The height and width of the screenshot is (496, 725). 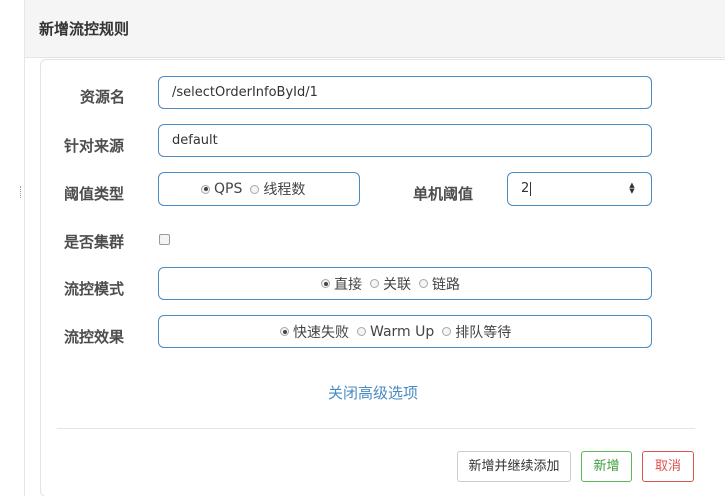 I want to click on flow-effect-option-fail-fast: 快速失败, so click(x=314, y=332).